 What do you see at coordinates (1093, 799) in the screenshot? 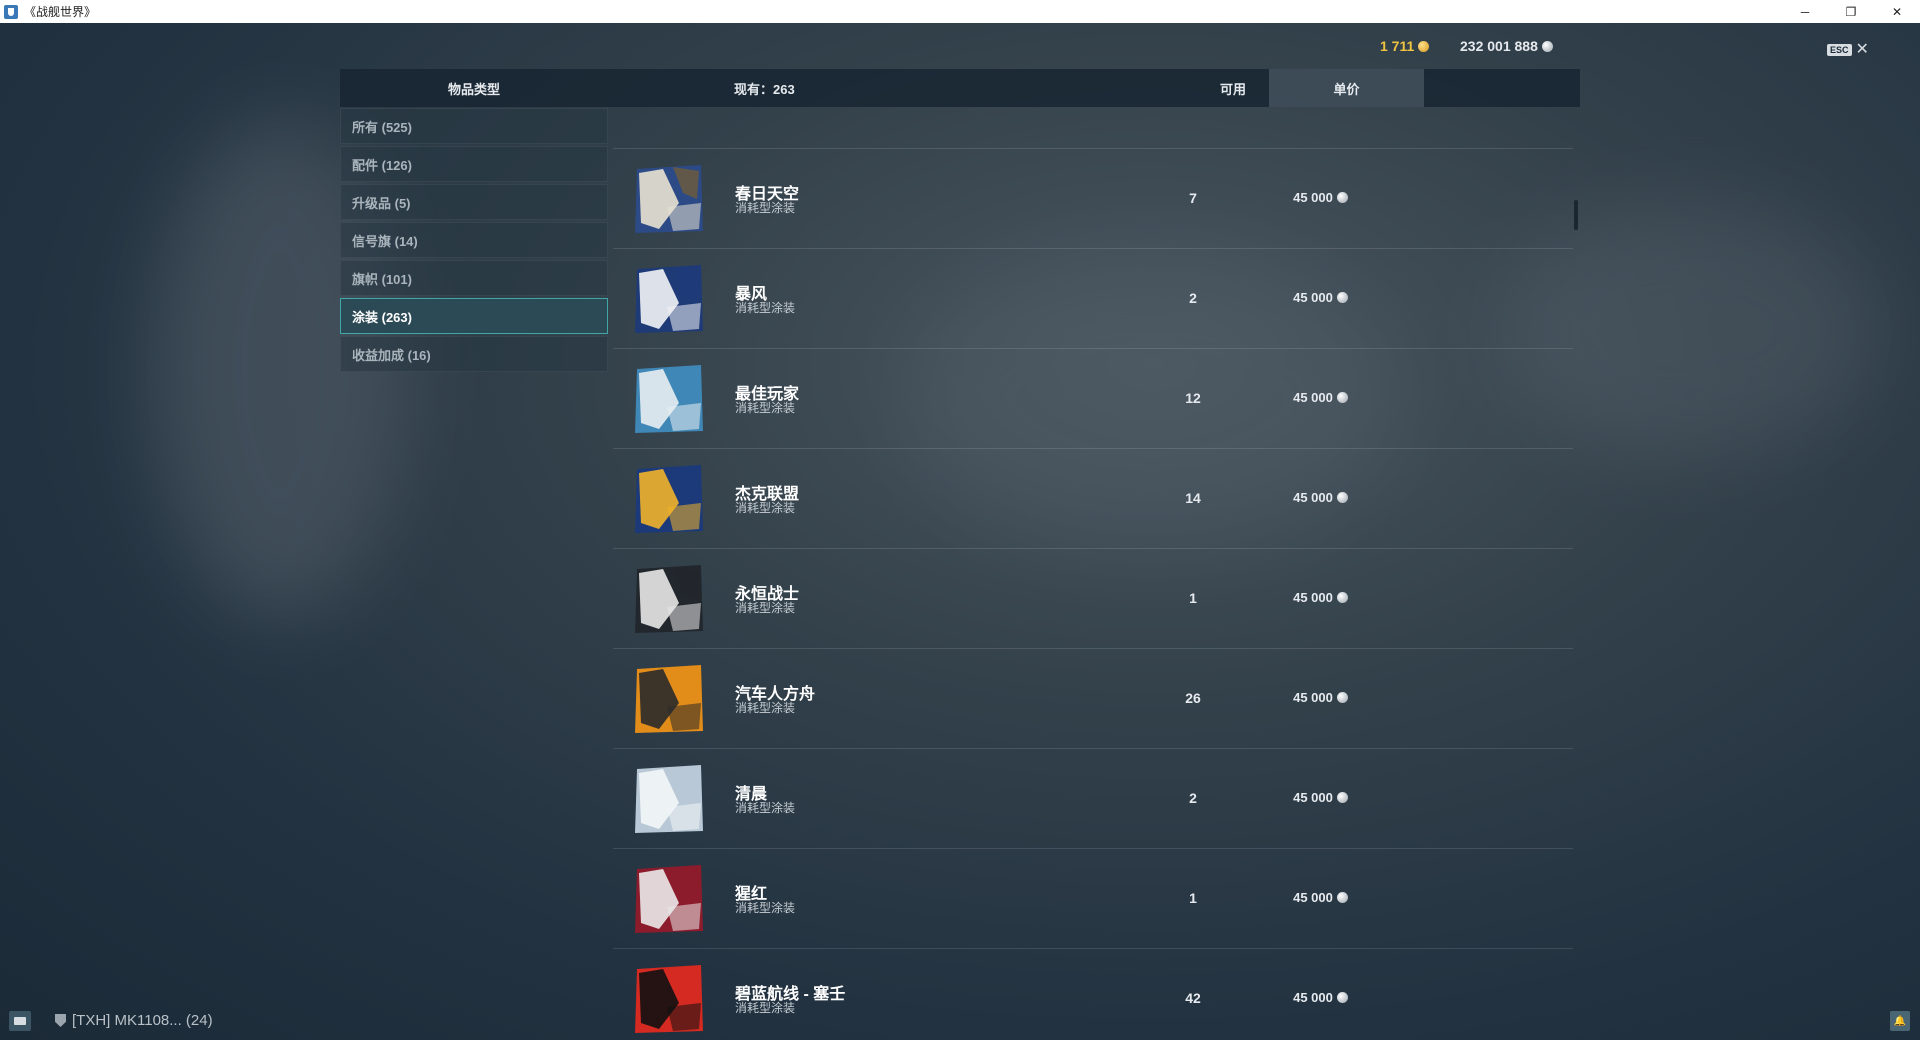
I see `list-item: 清晨 消耗型涂装 2 45 000` at bounding box center [1093, 799].